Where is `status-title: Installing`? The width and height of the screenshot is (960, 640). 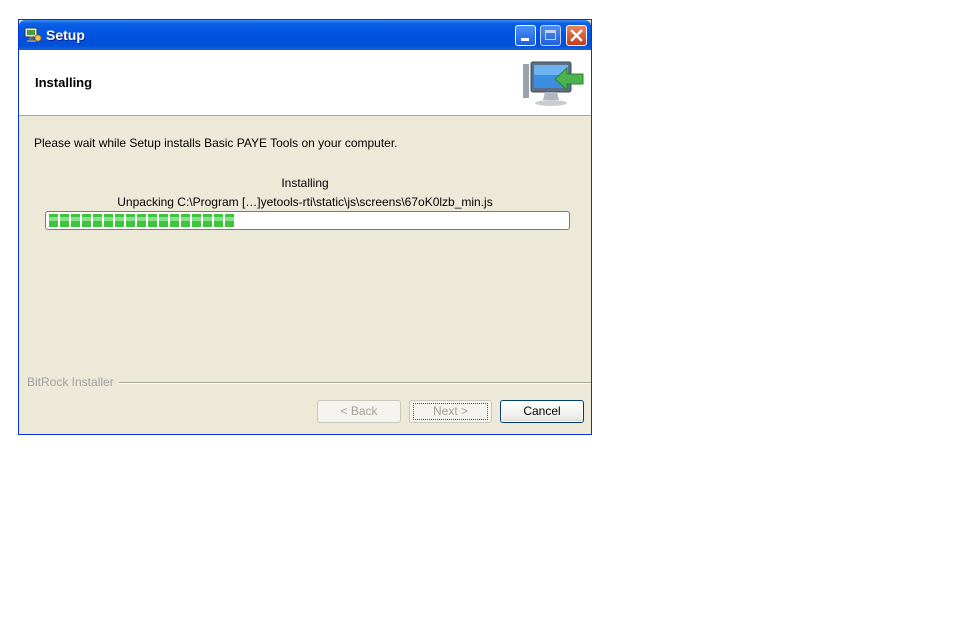 status-title: Installing is located at coordinates (305, 183).